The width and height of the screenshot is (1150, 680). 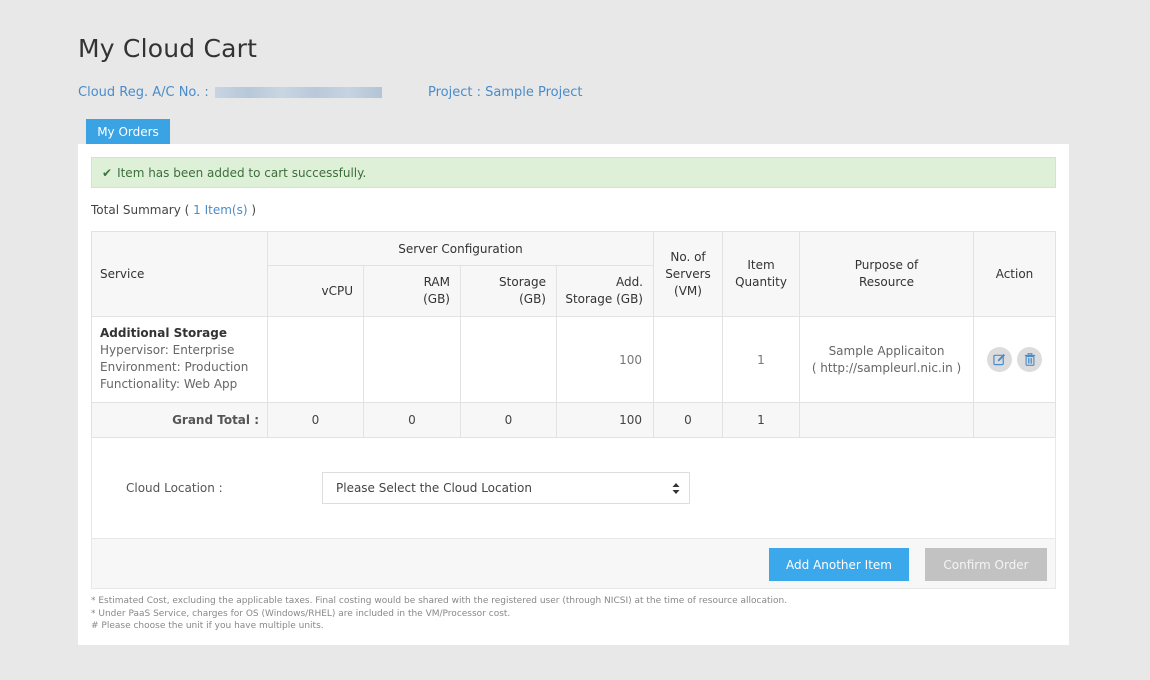 I want to click on check-icon: ✔, so click(x=107, y=172).